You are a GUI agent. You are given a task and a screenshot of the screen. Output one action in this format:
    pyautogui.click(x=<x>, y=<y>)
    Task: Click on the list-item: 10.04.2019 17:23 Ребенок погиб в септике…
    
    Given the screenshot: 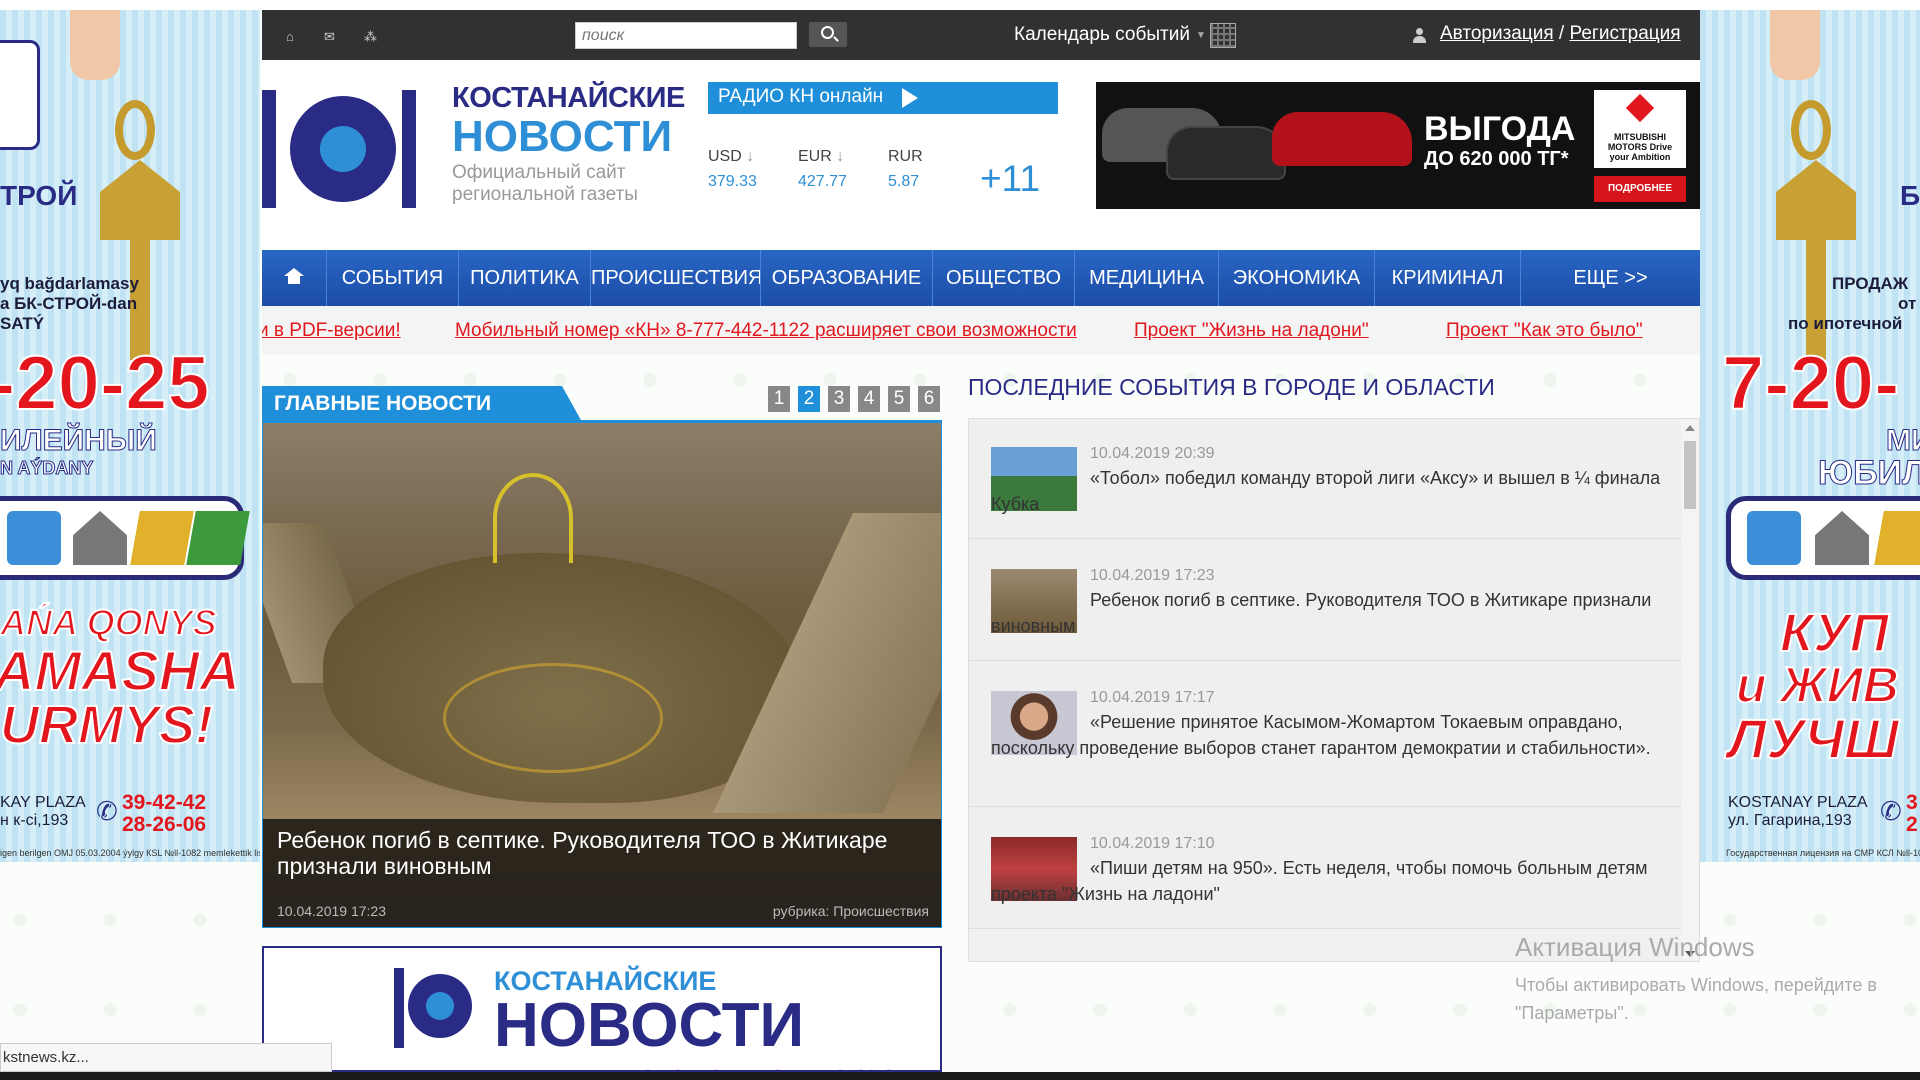 What is the action you would take?
    pyautogui.click(x=1326, y=600)
    